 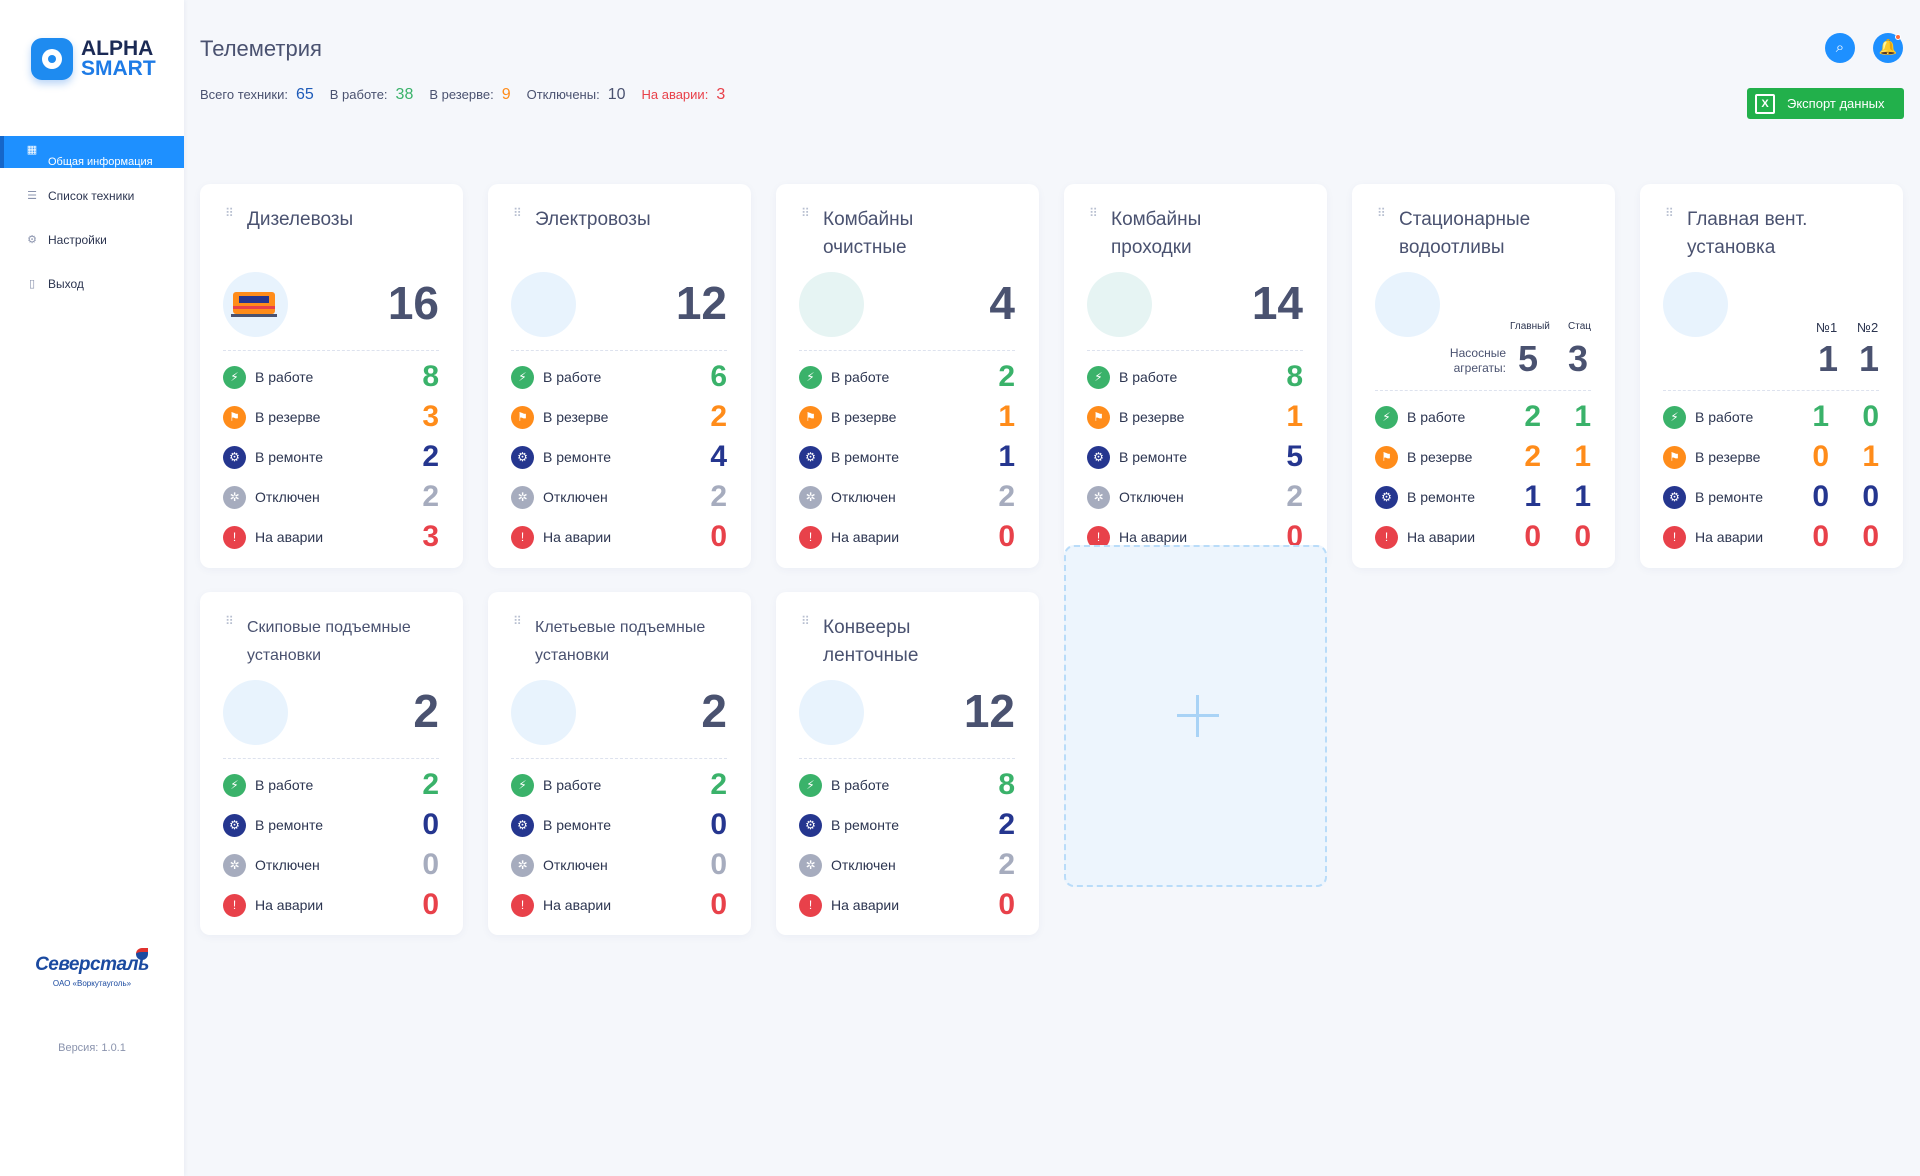 I want to click on status-row-repair: ⚙ В ремонте 0, so click(x=331, y=824).